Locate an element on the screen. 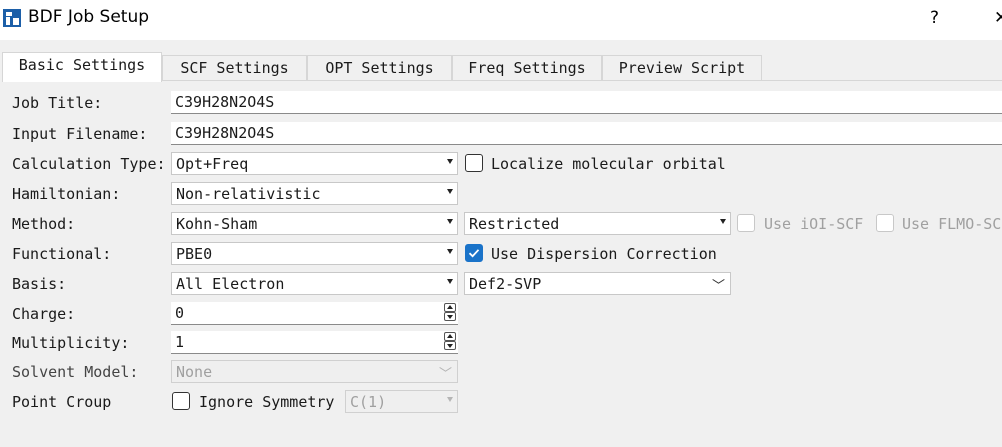 Image resolution: width=1002 pixels, height=447 pixels. localize-orbital-label: Localize molecular orbital is located at coordinates (608, 164).